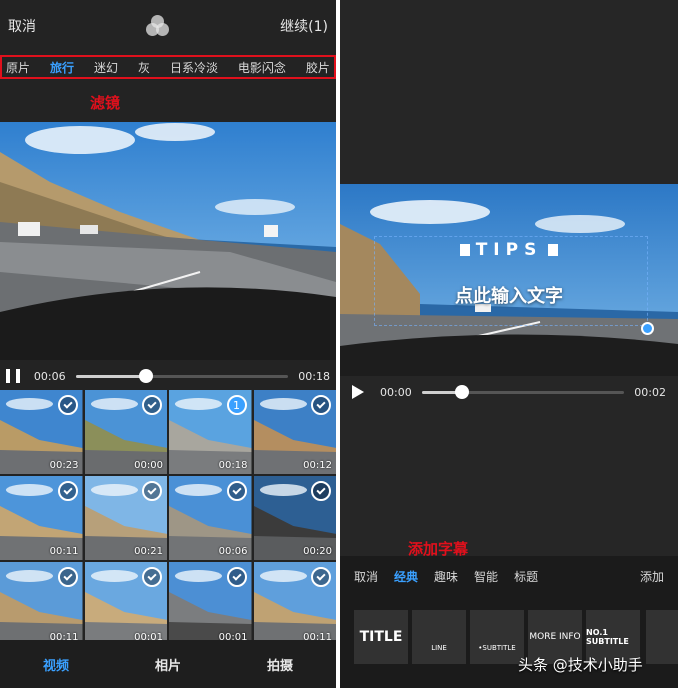  Describe the element at coordinates (317, 465) in the screenshot. I see `thumbnail-duration: 00:12` at that location.